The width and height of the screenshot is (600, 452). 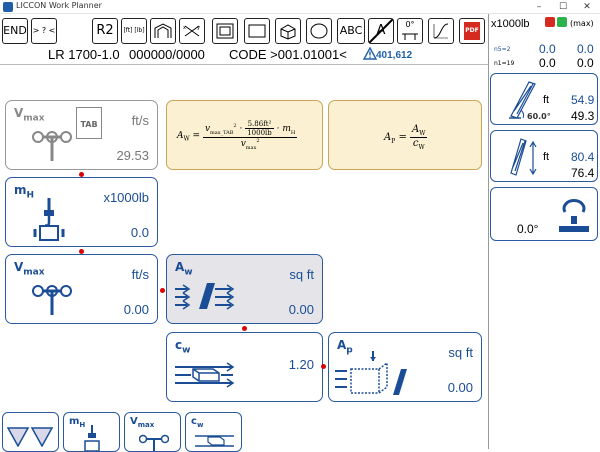 What do you see at coordinates (140, 274) in the screenshot?
I see `vmax-unit: ft/s` at bounding box center [140, 274].